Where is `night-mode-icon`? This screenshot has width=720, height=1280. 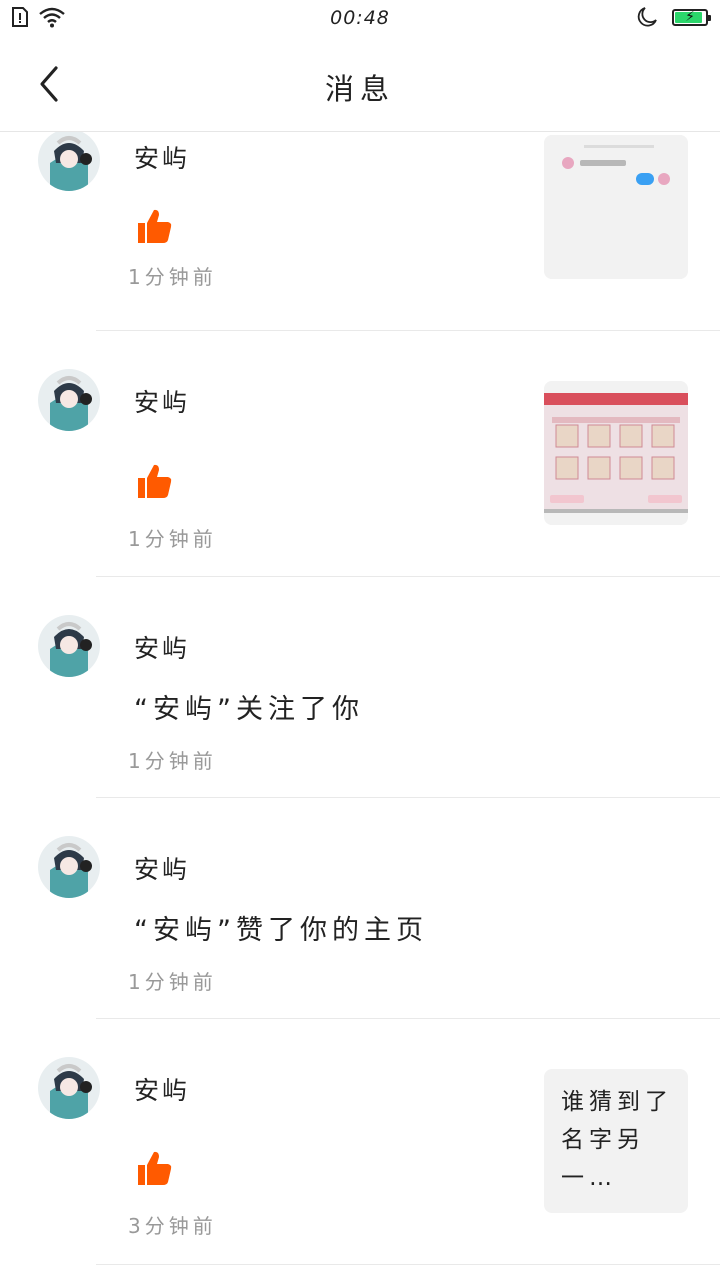 night-mode-icon is located at coordinates (647, 17).